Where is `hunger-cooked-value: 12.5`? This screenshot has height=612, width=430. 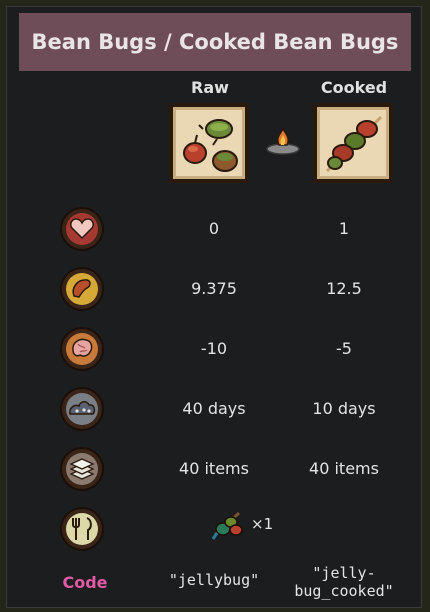 hunger-cooked-value: 12.5 is located at coordinates (344, 288).